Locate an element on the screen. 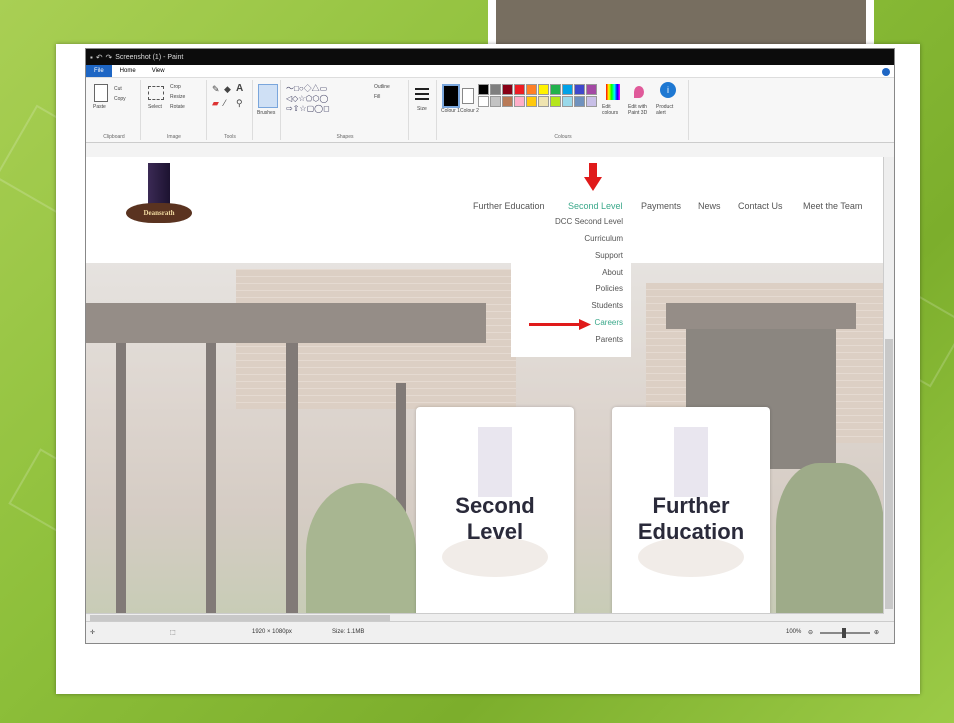 The width and height of the screenshot is (954, 723). product-alert-button: Product alert is located at coordinates (669, 110).